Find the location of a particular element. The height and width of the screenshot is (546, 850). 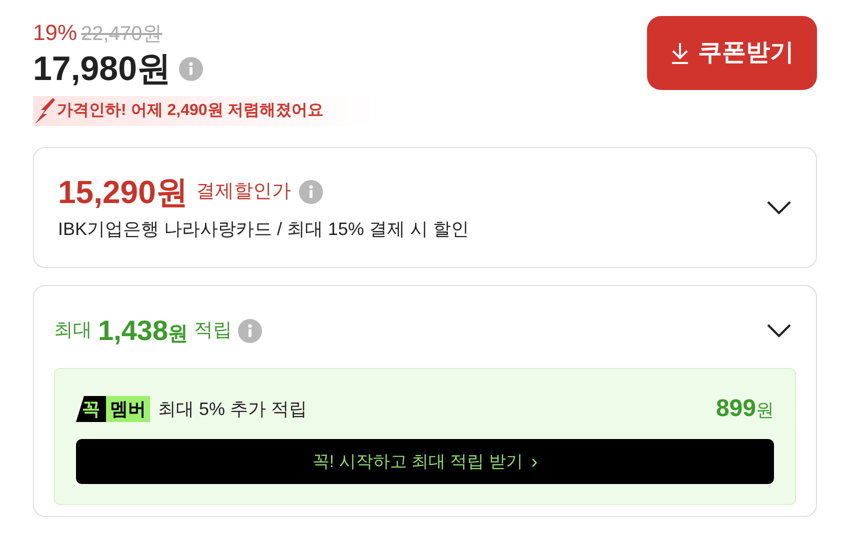

discount-rate: 19% is located at coordinates (55, 33).